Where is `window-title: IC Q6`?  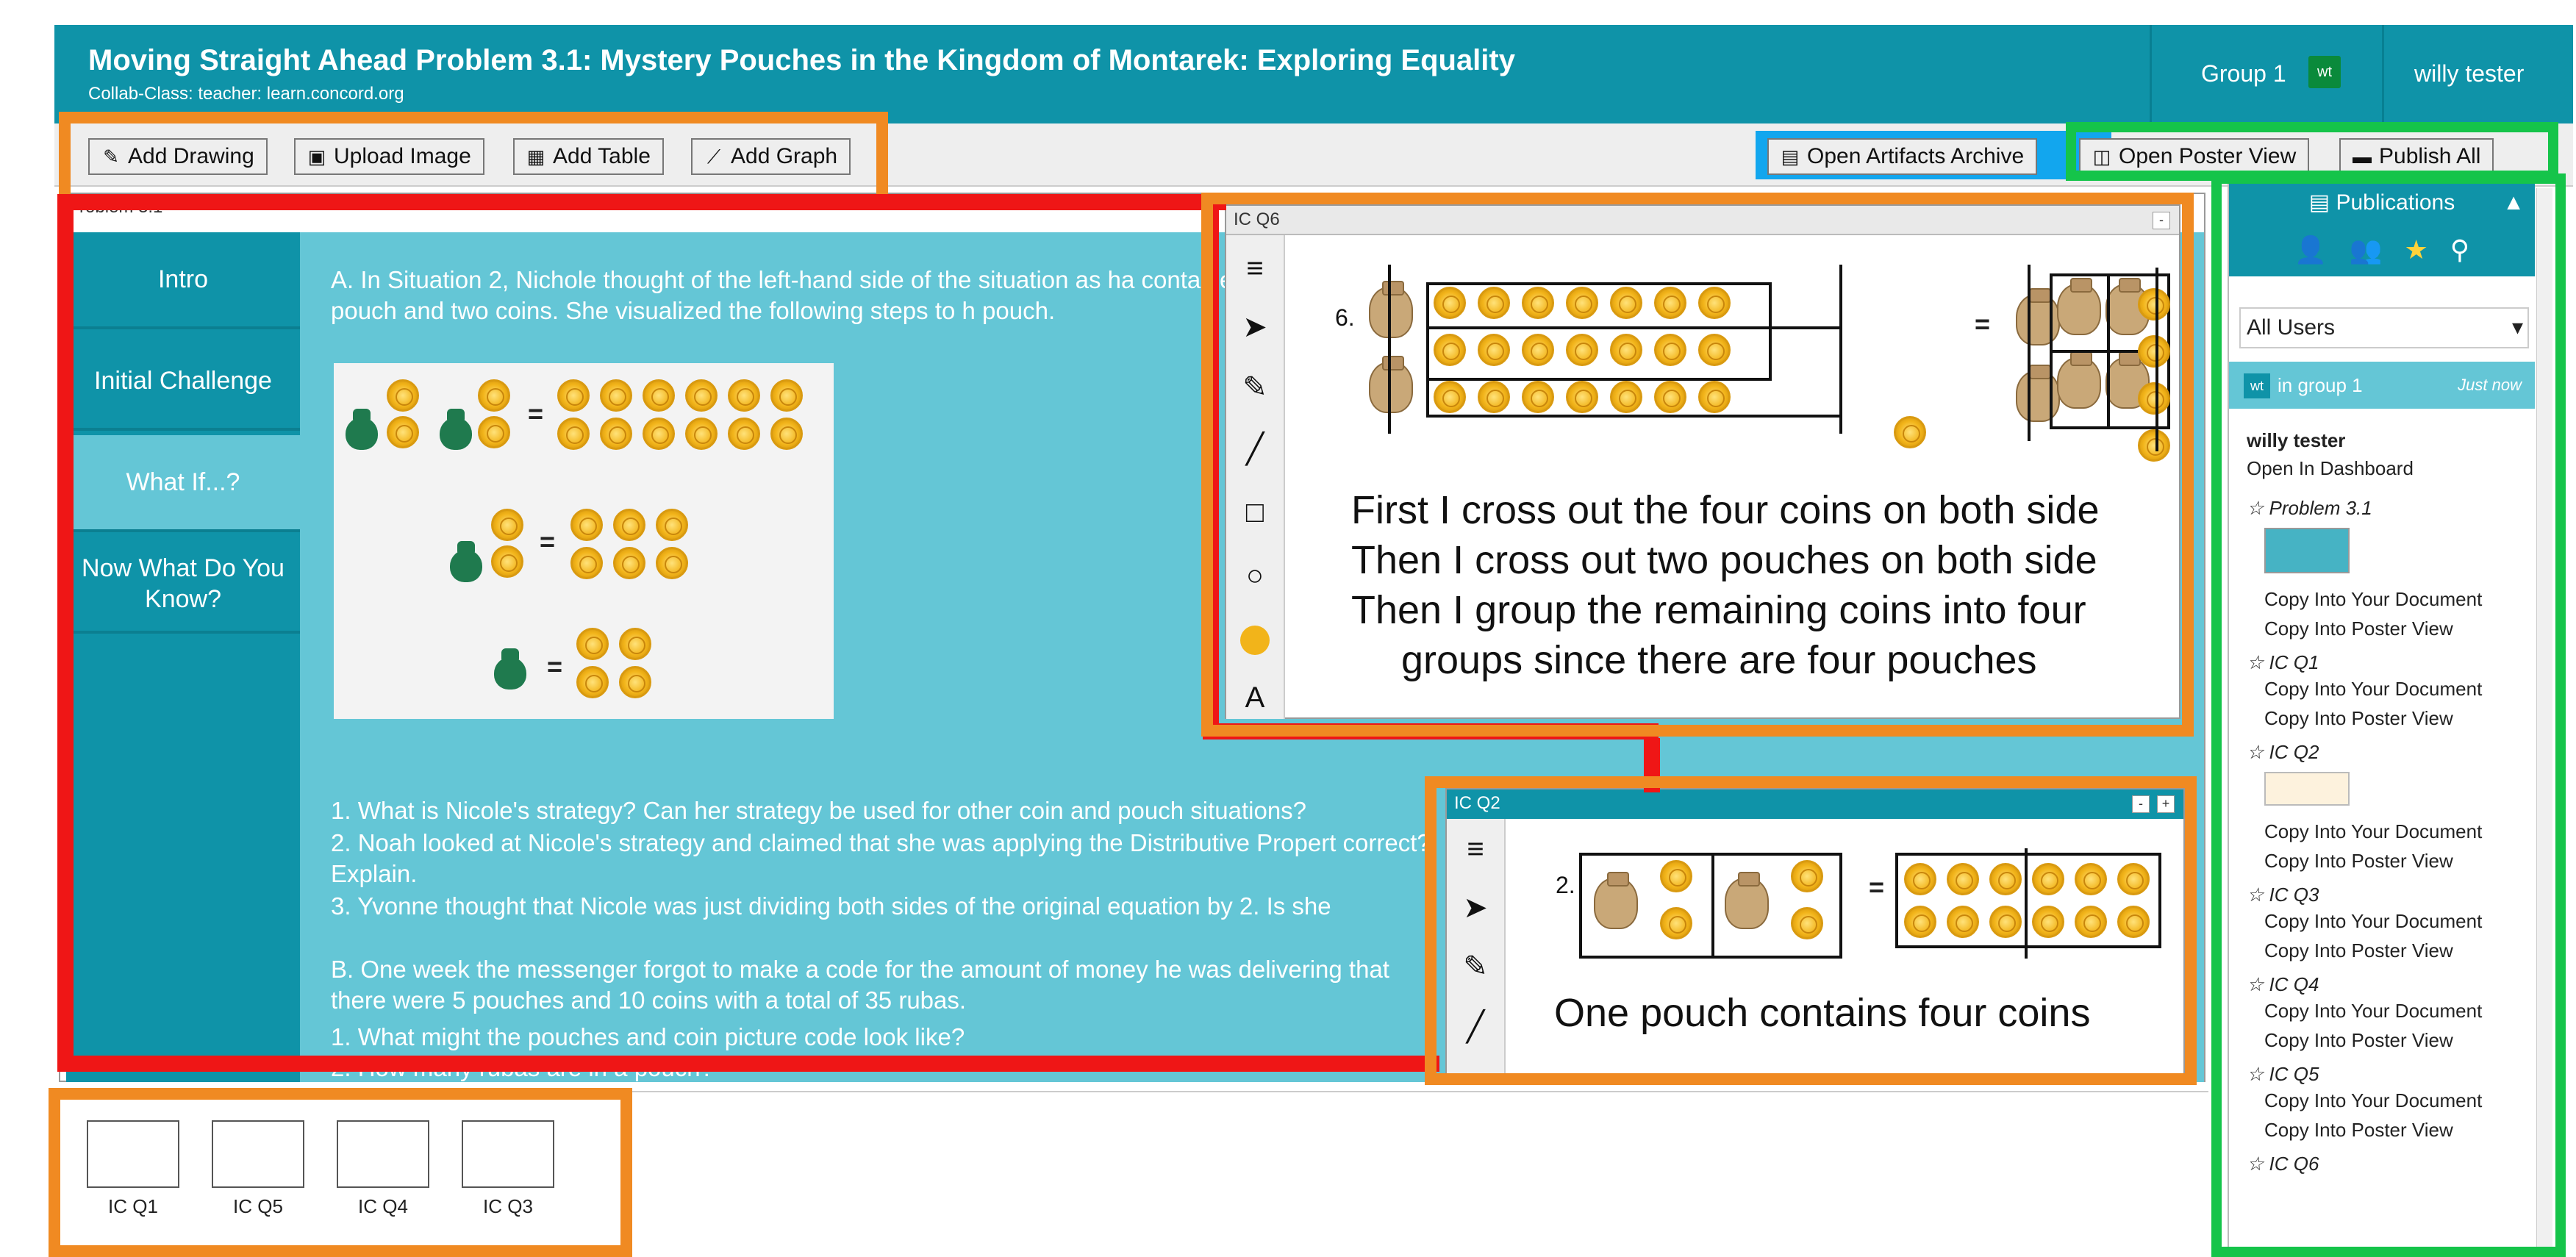 window-title: IC Q6 is located at coordinates (1703, 220).